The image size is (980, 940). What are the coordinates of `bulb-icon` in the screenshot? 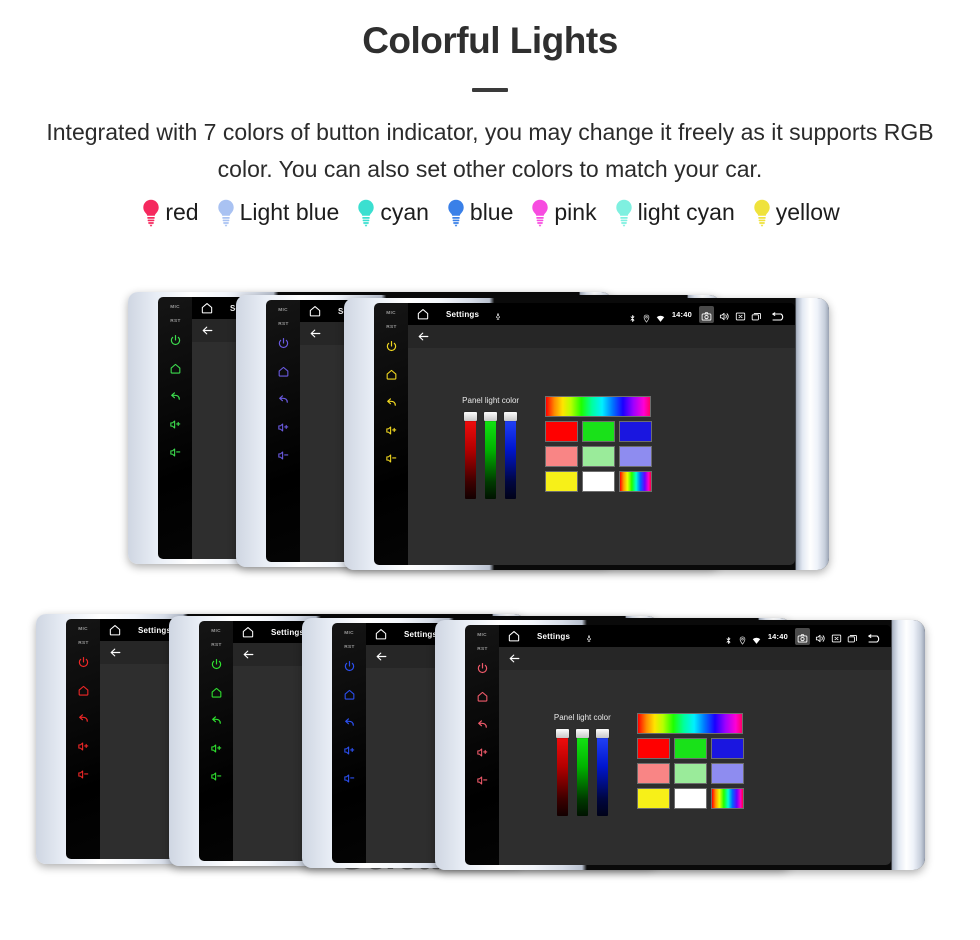 It's located at (624, 213).